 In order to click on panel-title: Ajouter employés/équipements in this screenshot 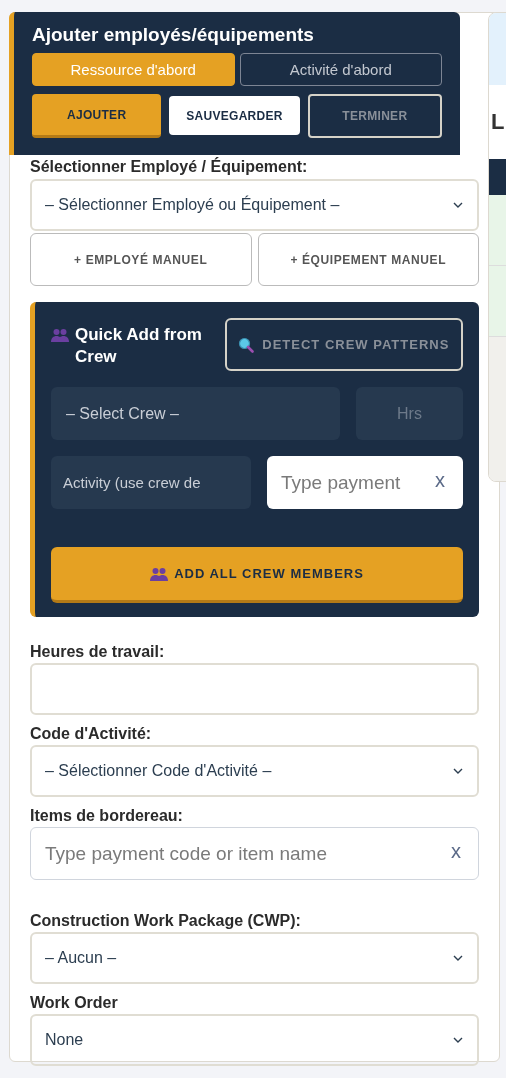, I will do `click(173, 35)`.